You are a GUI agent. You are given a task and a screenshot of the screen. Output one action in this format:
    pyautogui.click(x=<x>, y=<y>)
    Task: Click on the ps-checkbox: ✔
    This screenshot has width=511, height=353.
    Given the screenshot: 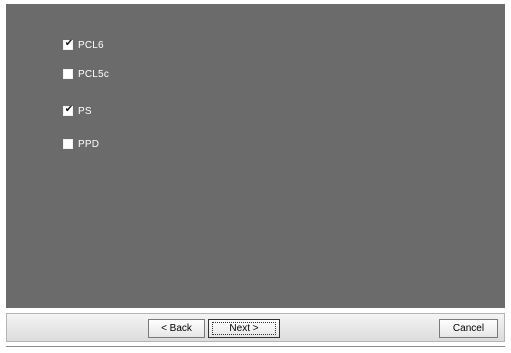 What is the action you would take?
    pyautogui.click(x=68, y=110)
    